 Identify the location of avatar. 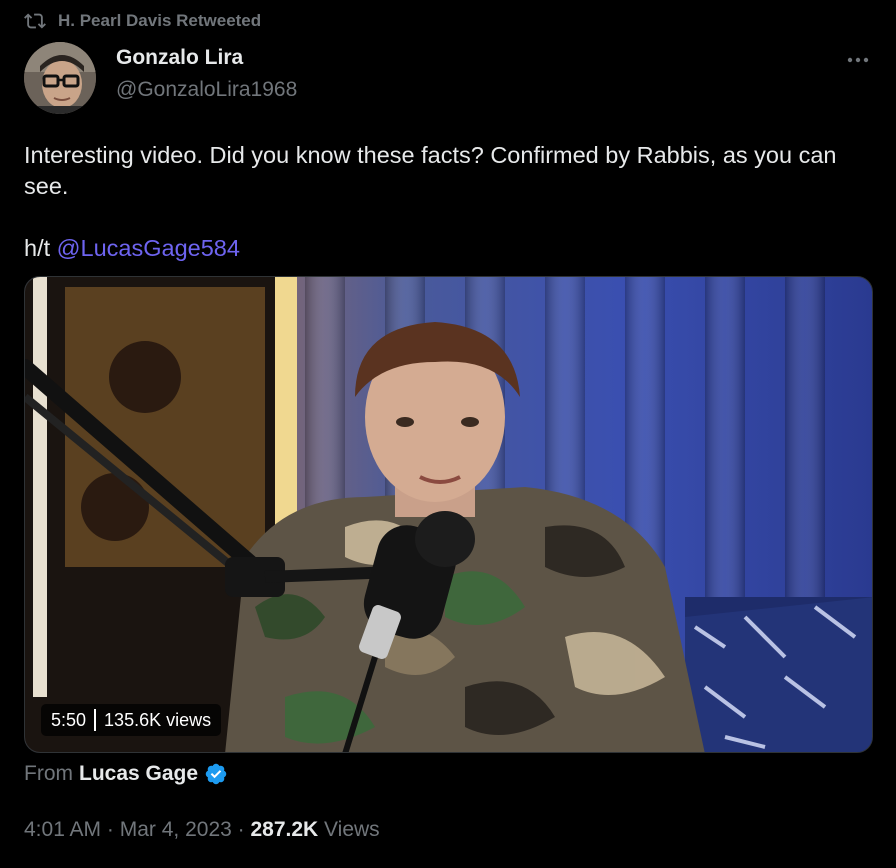
(60, 78).